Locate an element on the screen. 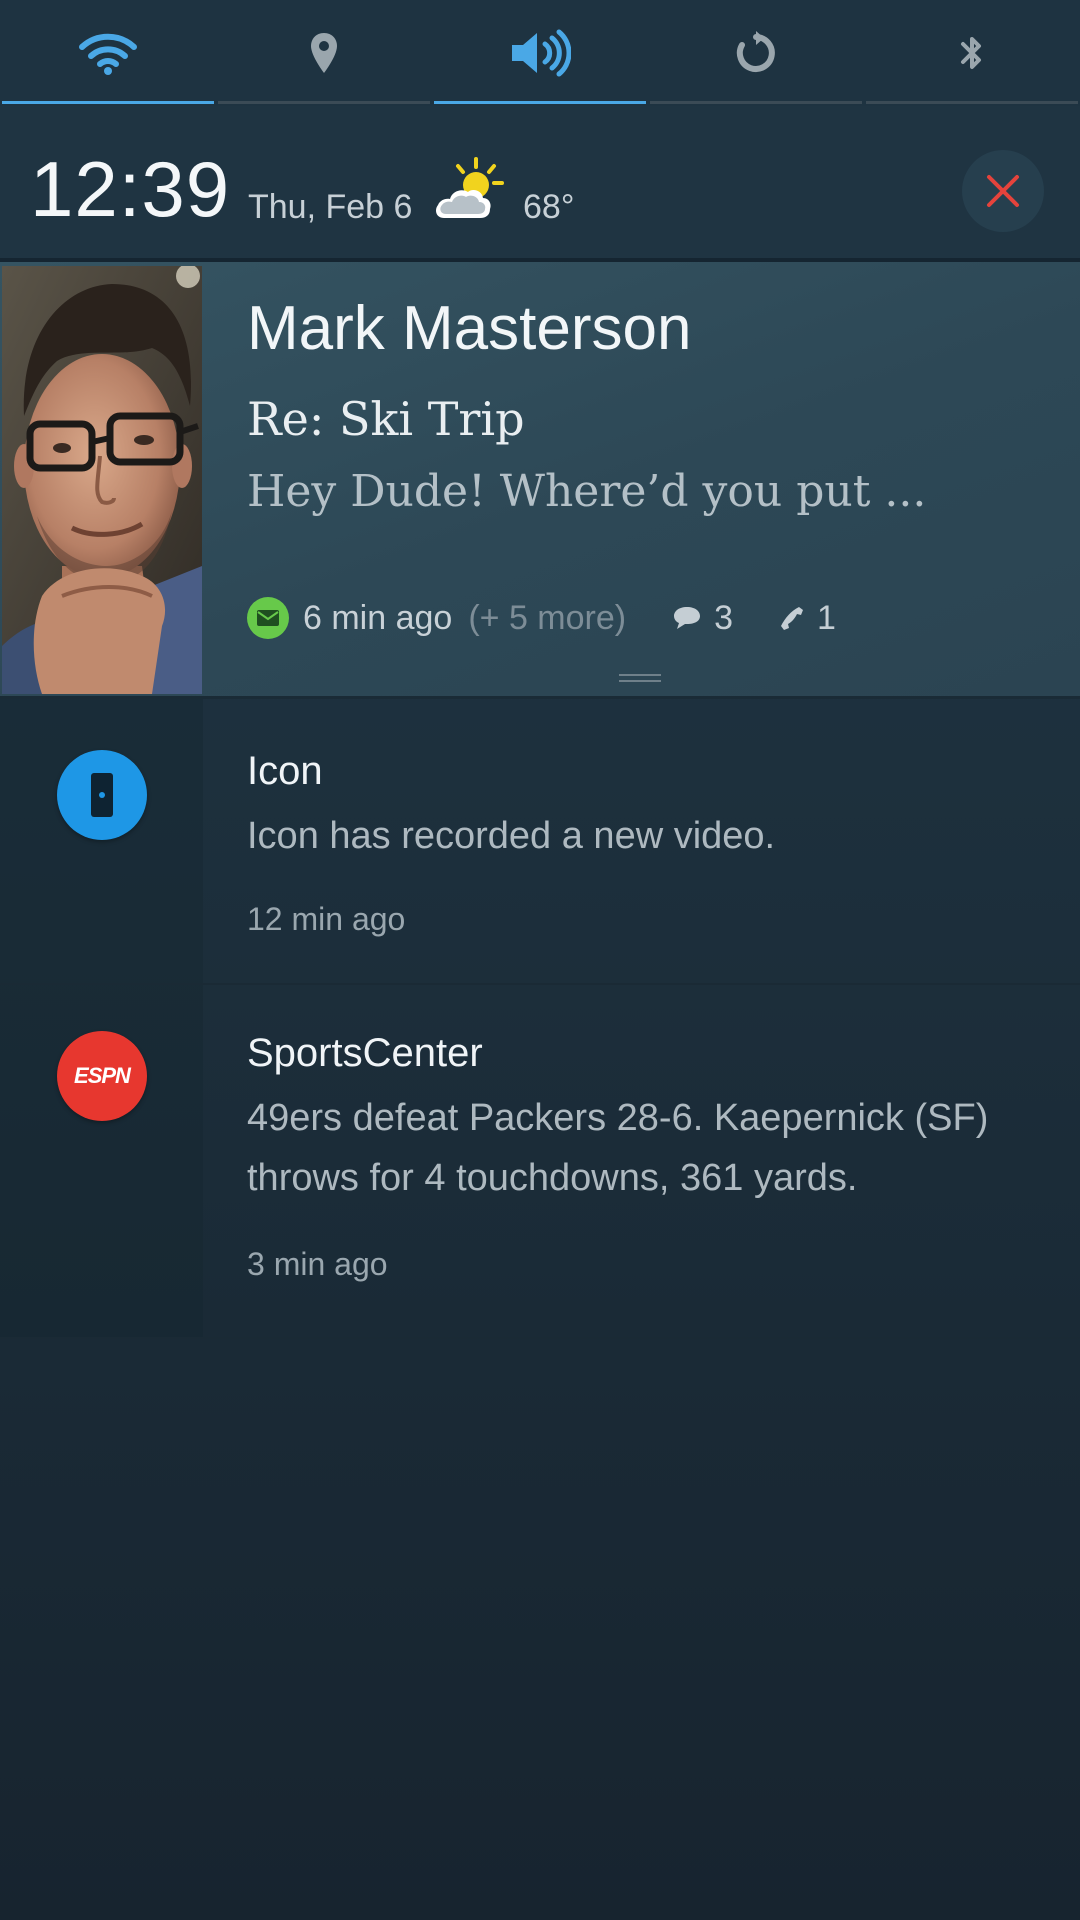  wifi-icon is located at coordinates (108, 54).